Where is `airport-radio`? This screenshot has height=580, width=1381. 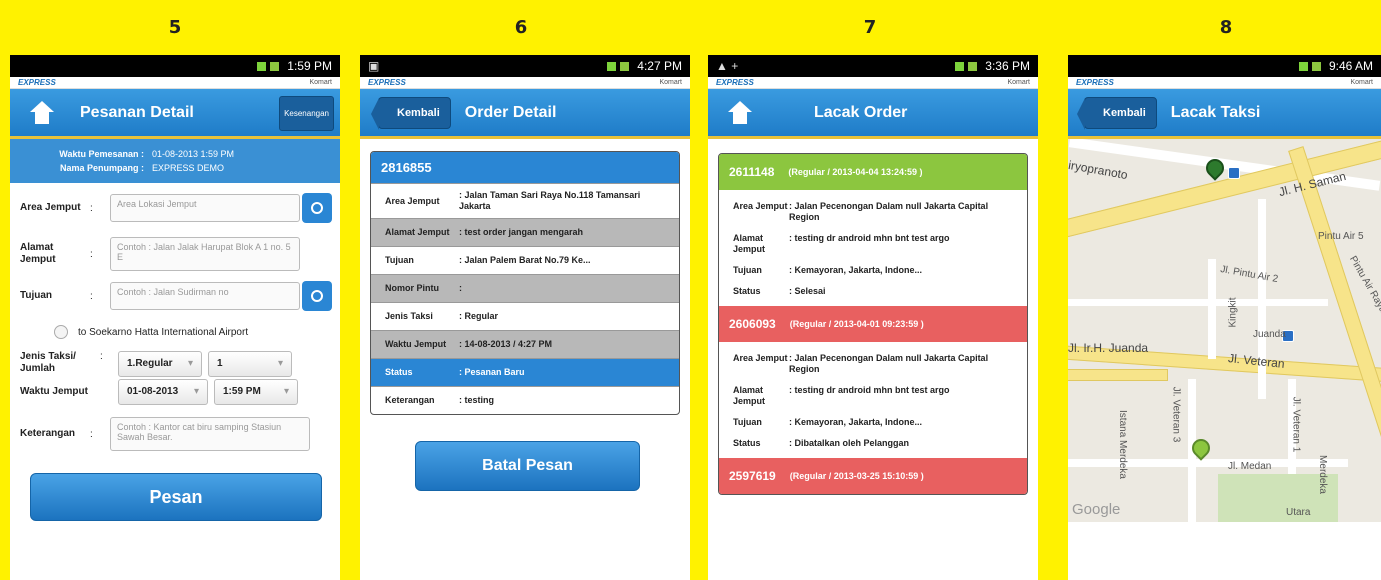
airport-radio is located at coordinates (61, 332).